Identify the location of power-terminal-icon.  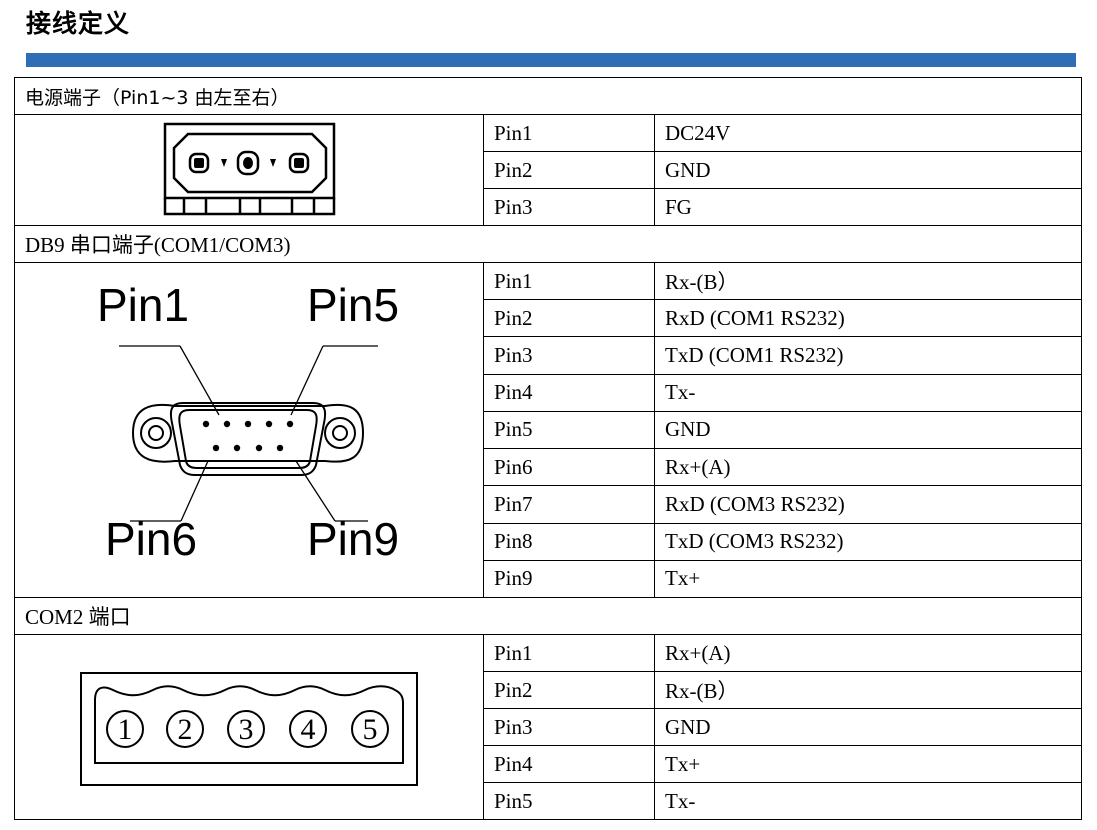
(249, 169).